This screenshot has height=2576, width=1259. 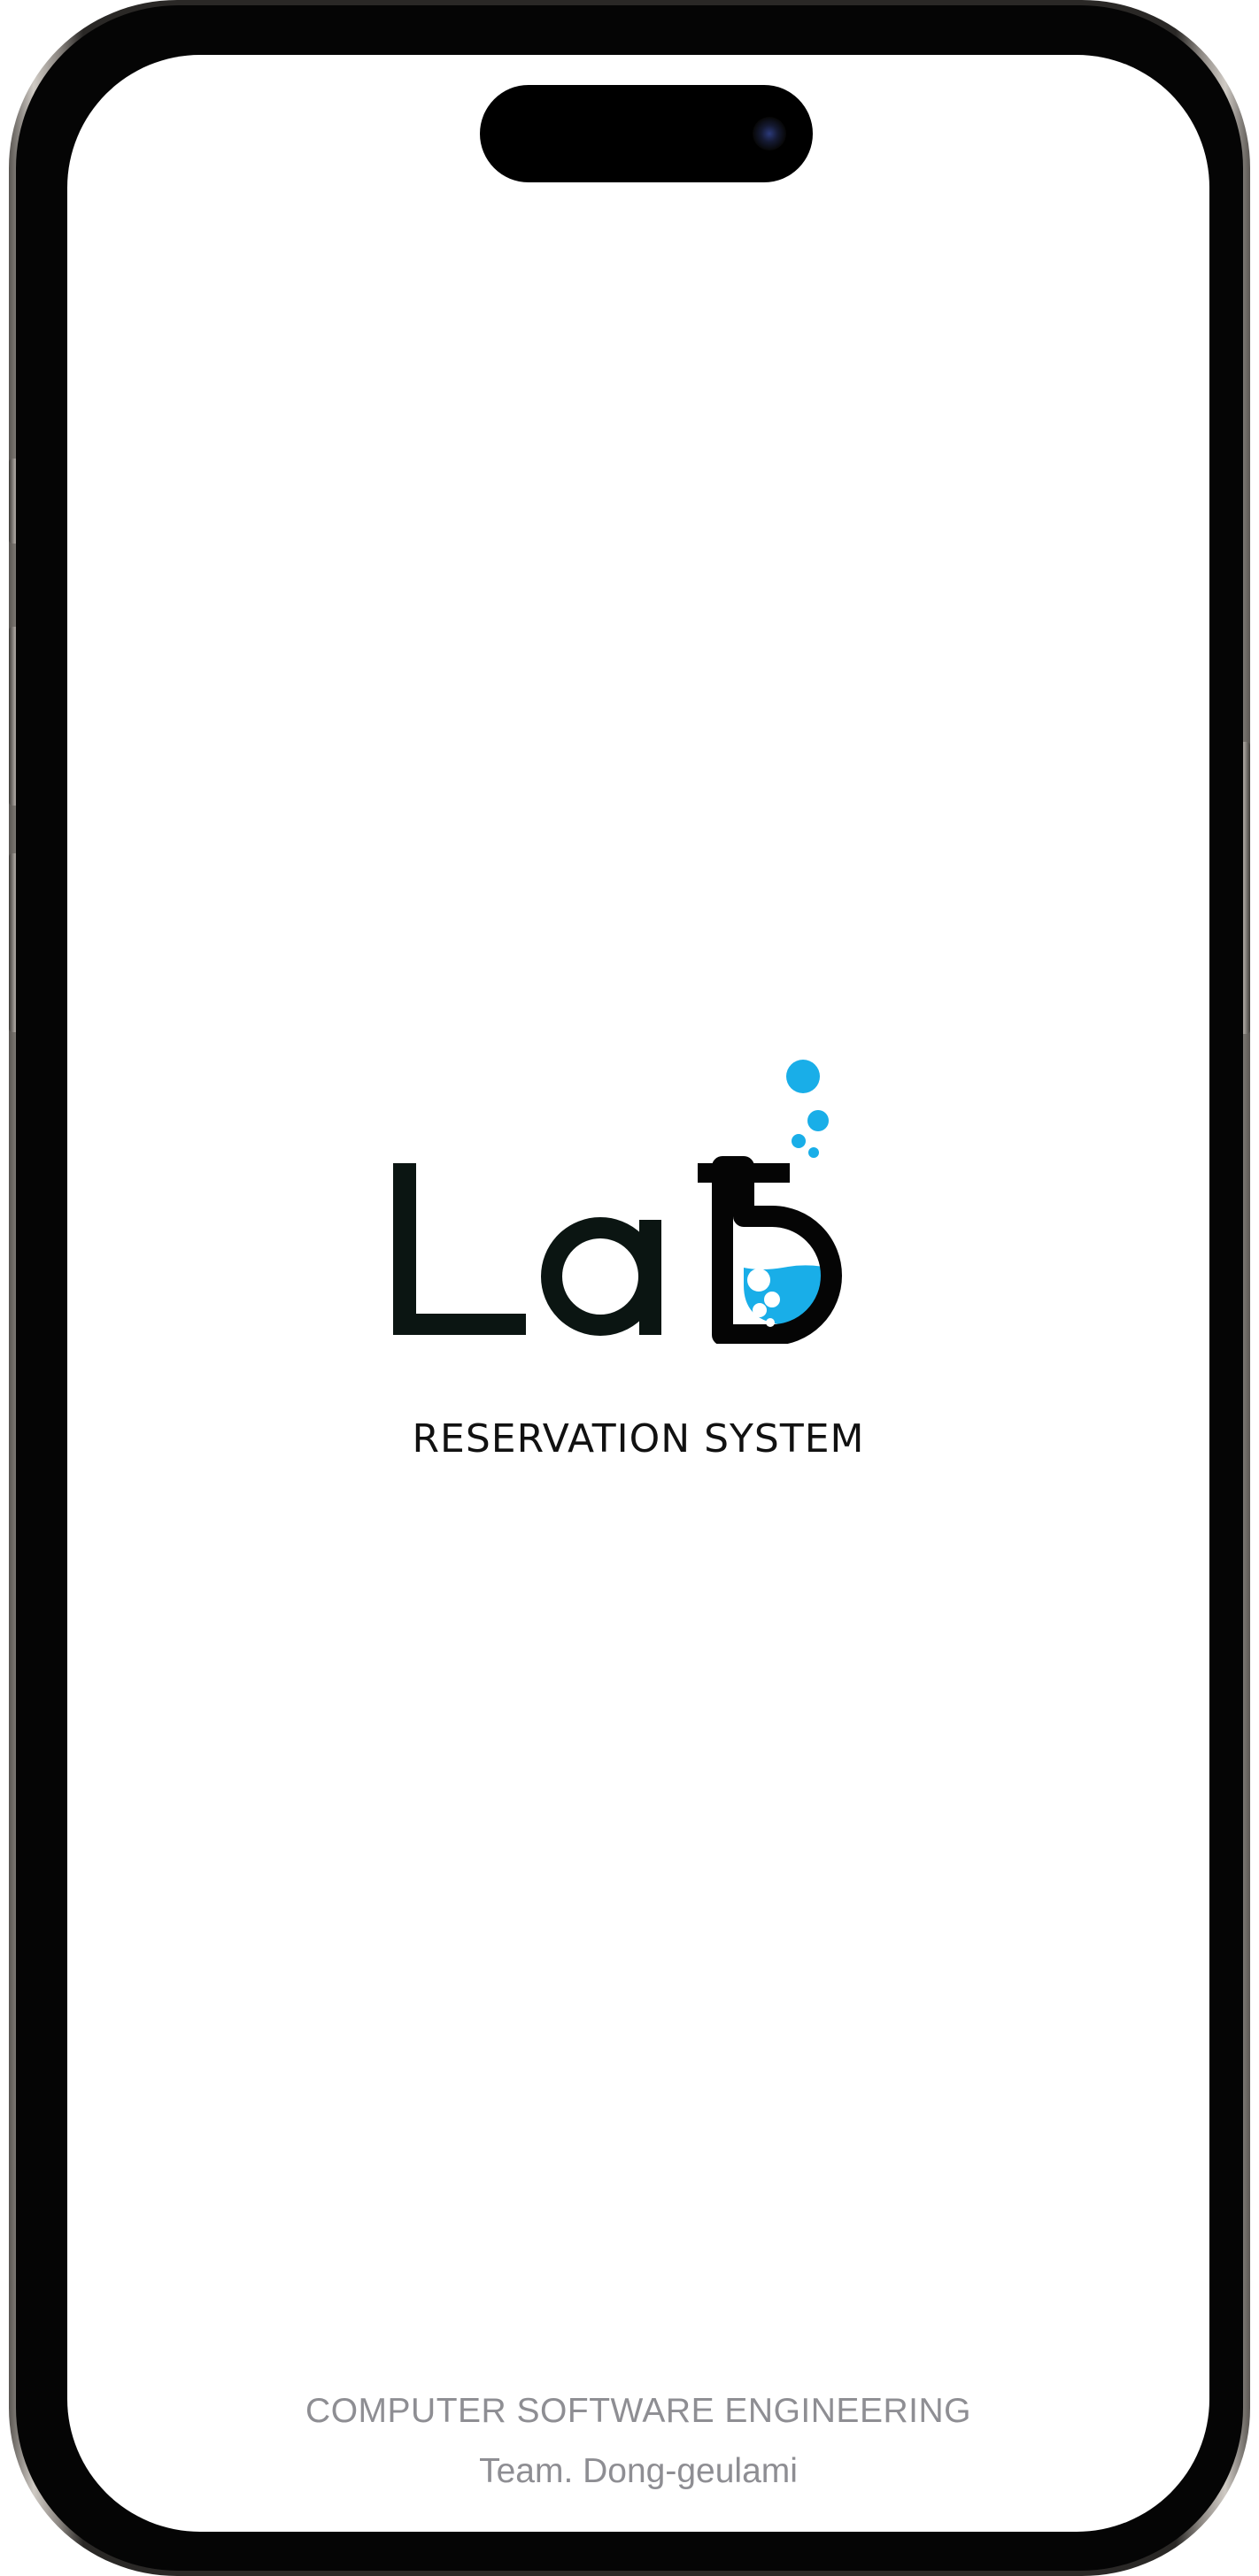 What do you see at coordinates (638, 2471) in the screenshot?
I see `footer-team: Team. Dong-geulami` at bounding box center [638, 2471].